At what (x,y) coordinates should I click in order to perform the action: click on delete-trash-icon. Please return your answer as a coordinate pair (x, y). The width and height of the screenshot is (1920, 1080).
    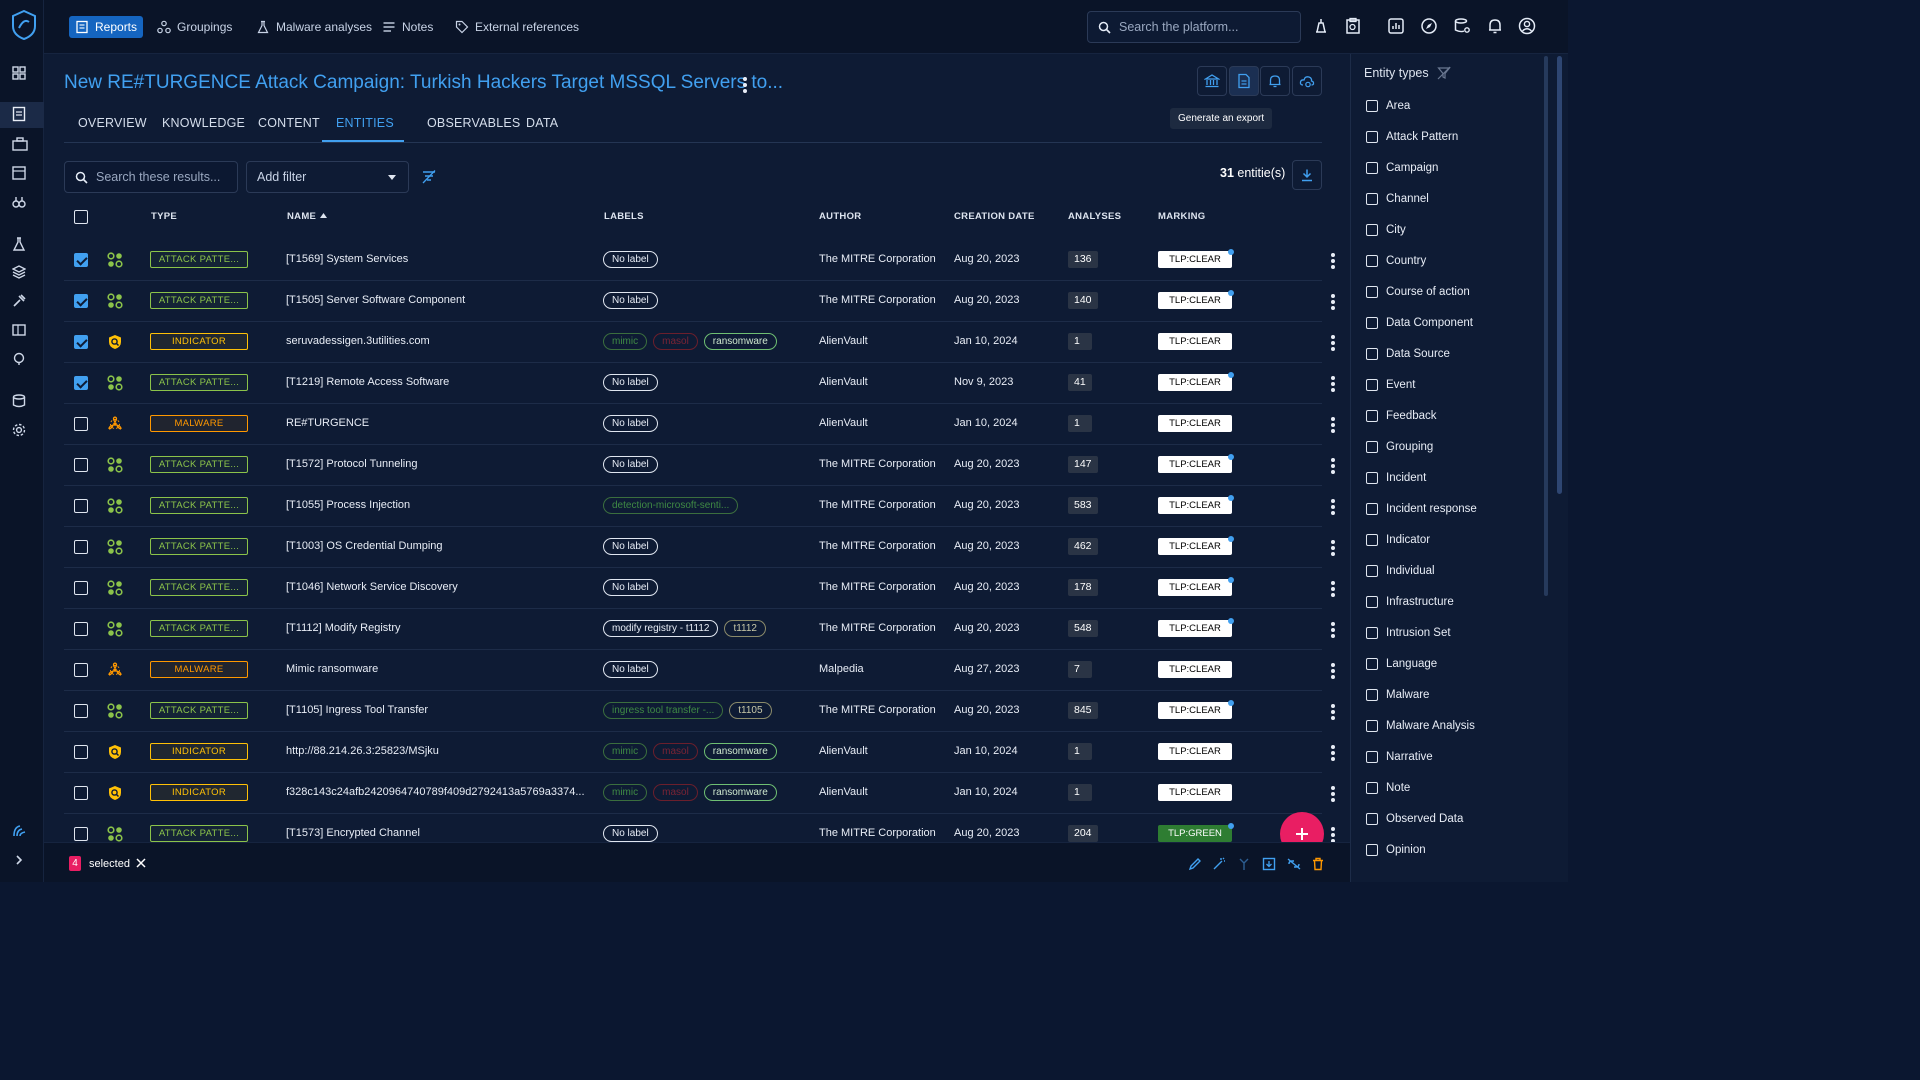
    Looking at the image, I should click on (1318, 864).